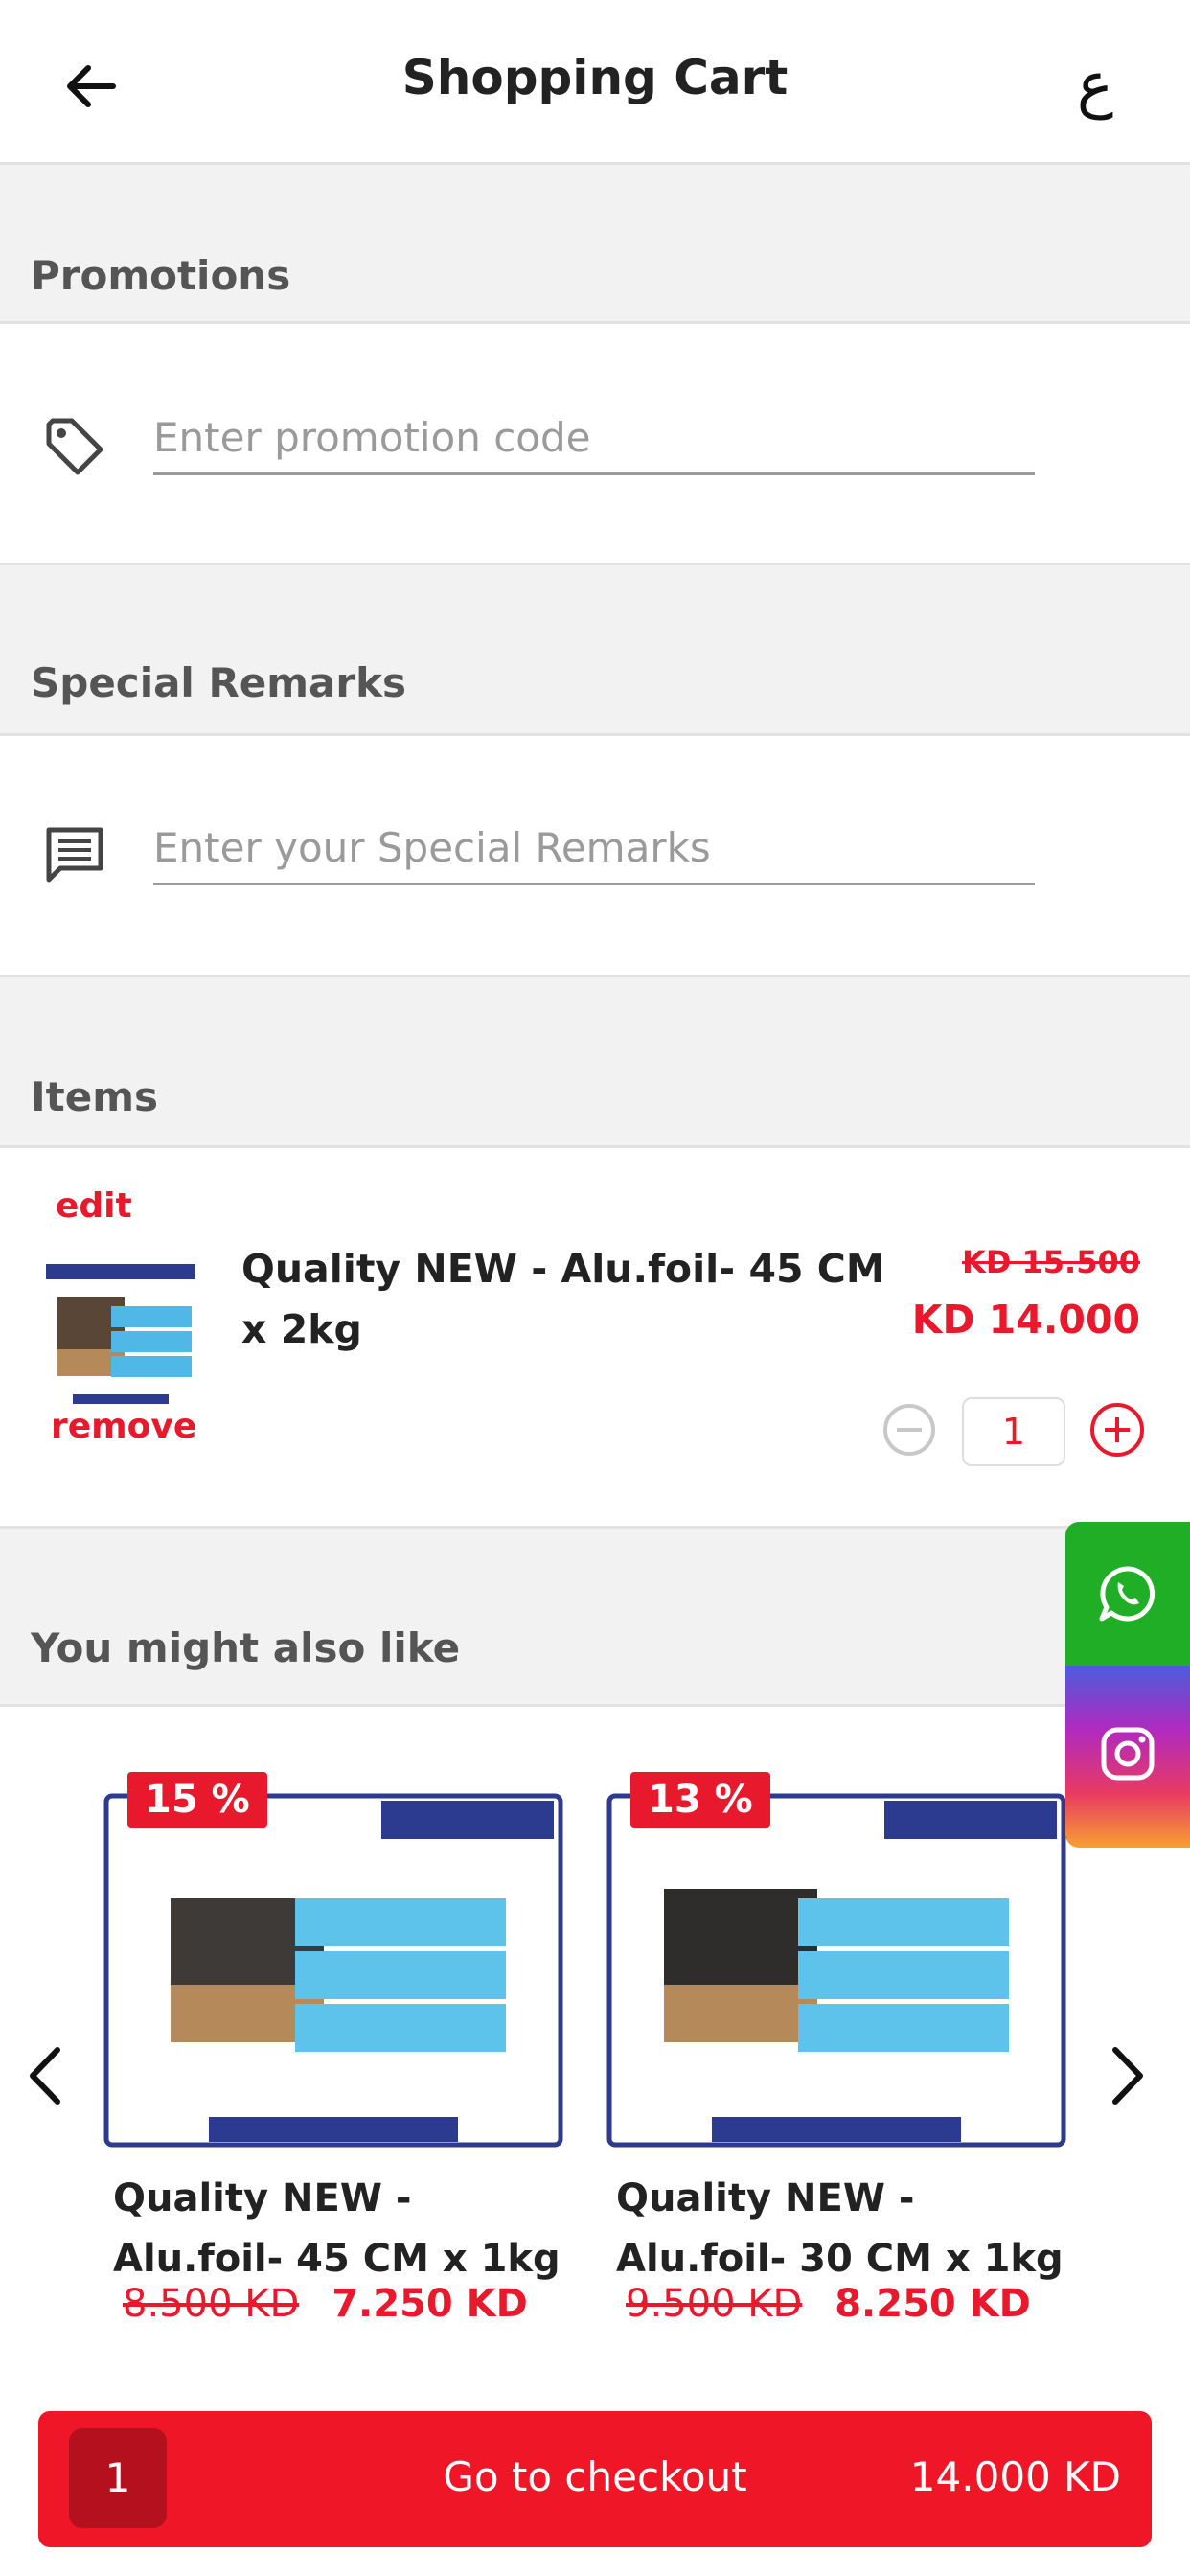 This screenshot has height=2576, width=1190. What do you see at coordinates (1014, 1431) in the screenshot?
I see `quantity-value: 1` at bounding box center [1014, 1431].